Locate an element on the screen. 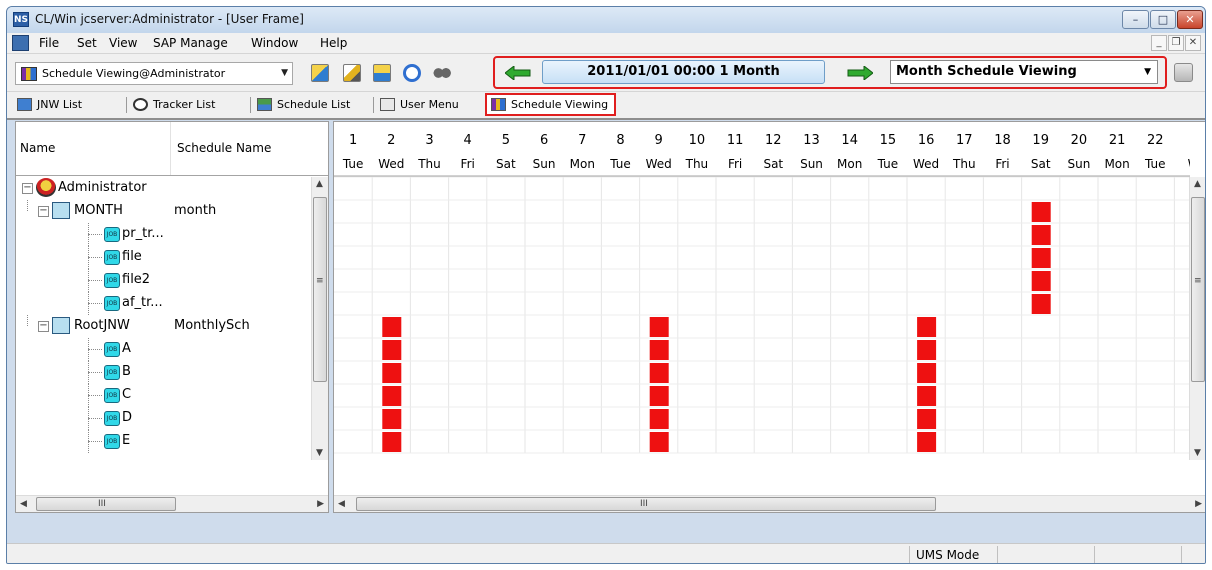 The height and width of the screenshot is (570, 1212). user-menu-icon is located at coordinates (387, 104).